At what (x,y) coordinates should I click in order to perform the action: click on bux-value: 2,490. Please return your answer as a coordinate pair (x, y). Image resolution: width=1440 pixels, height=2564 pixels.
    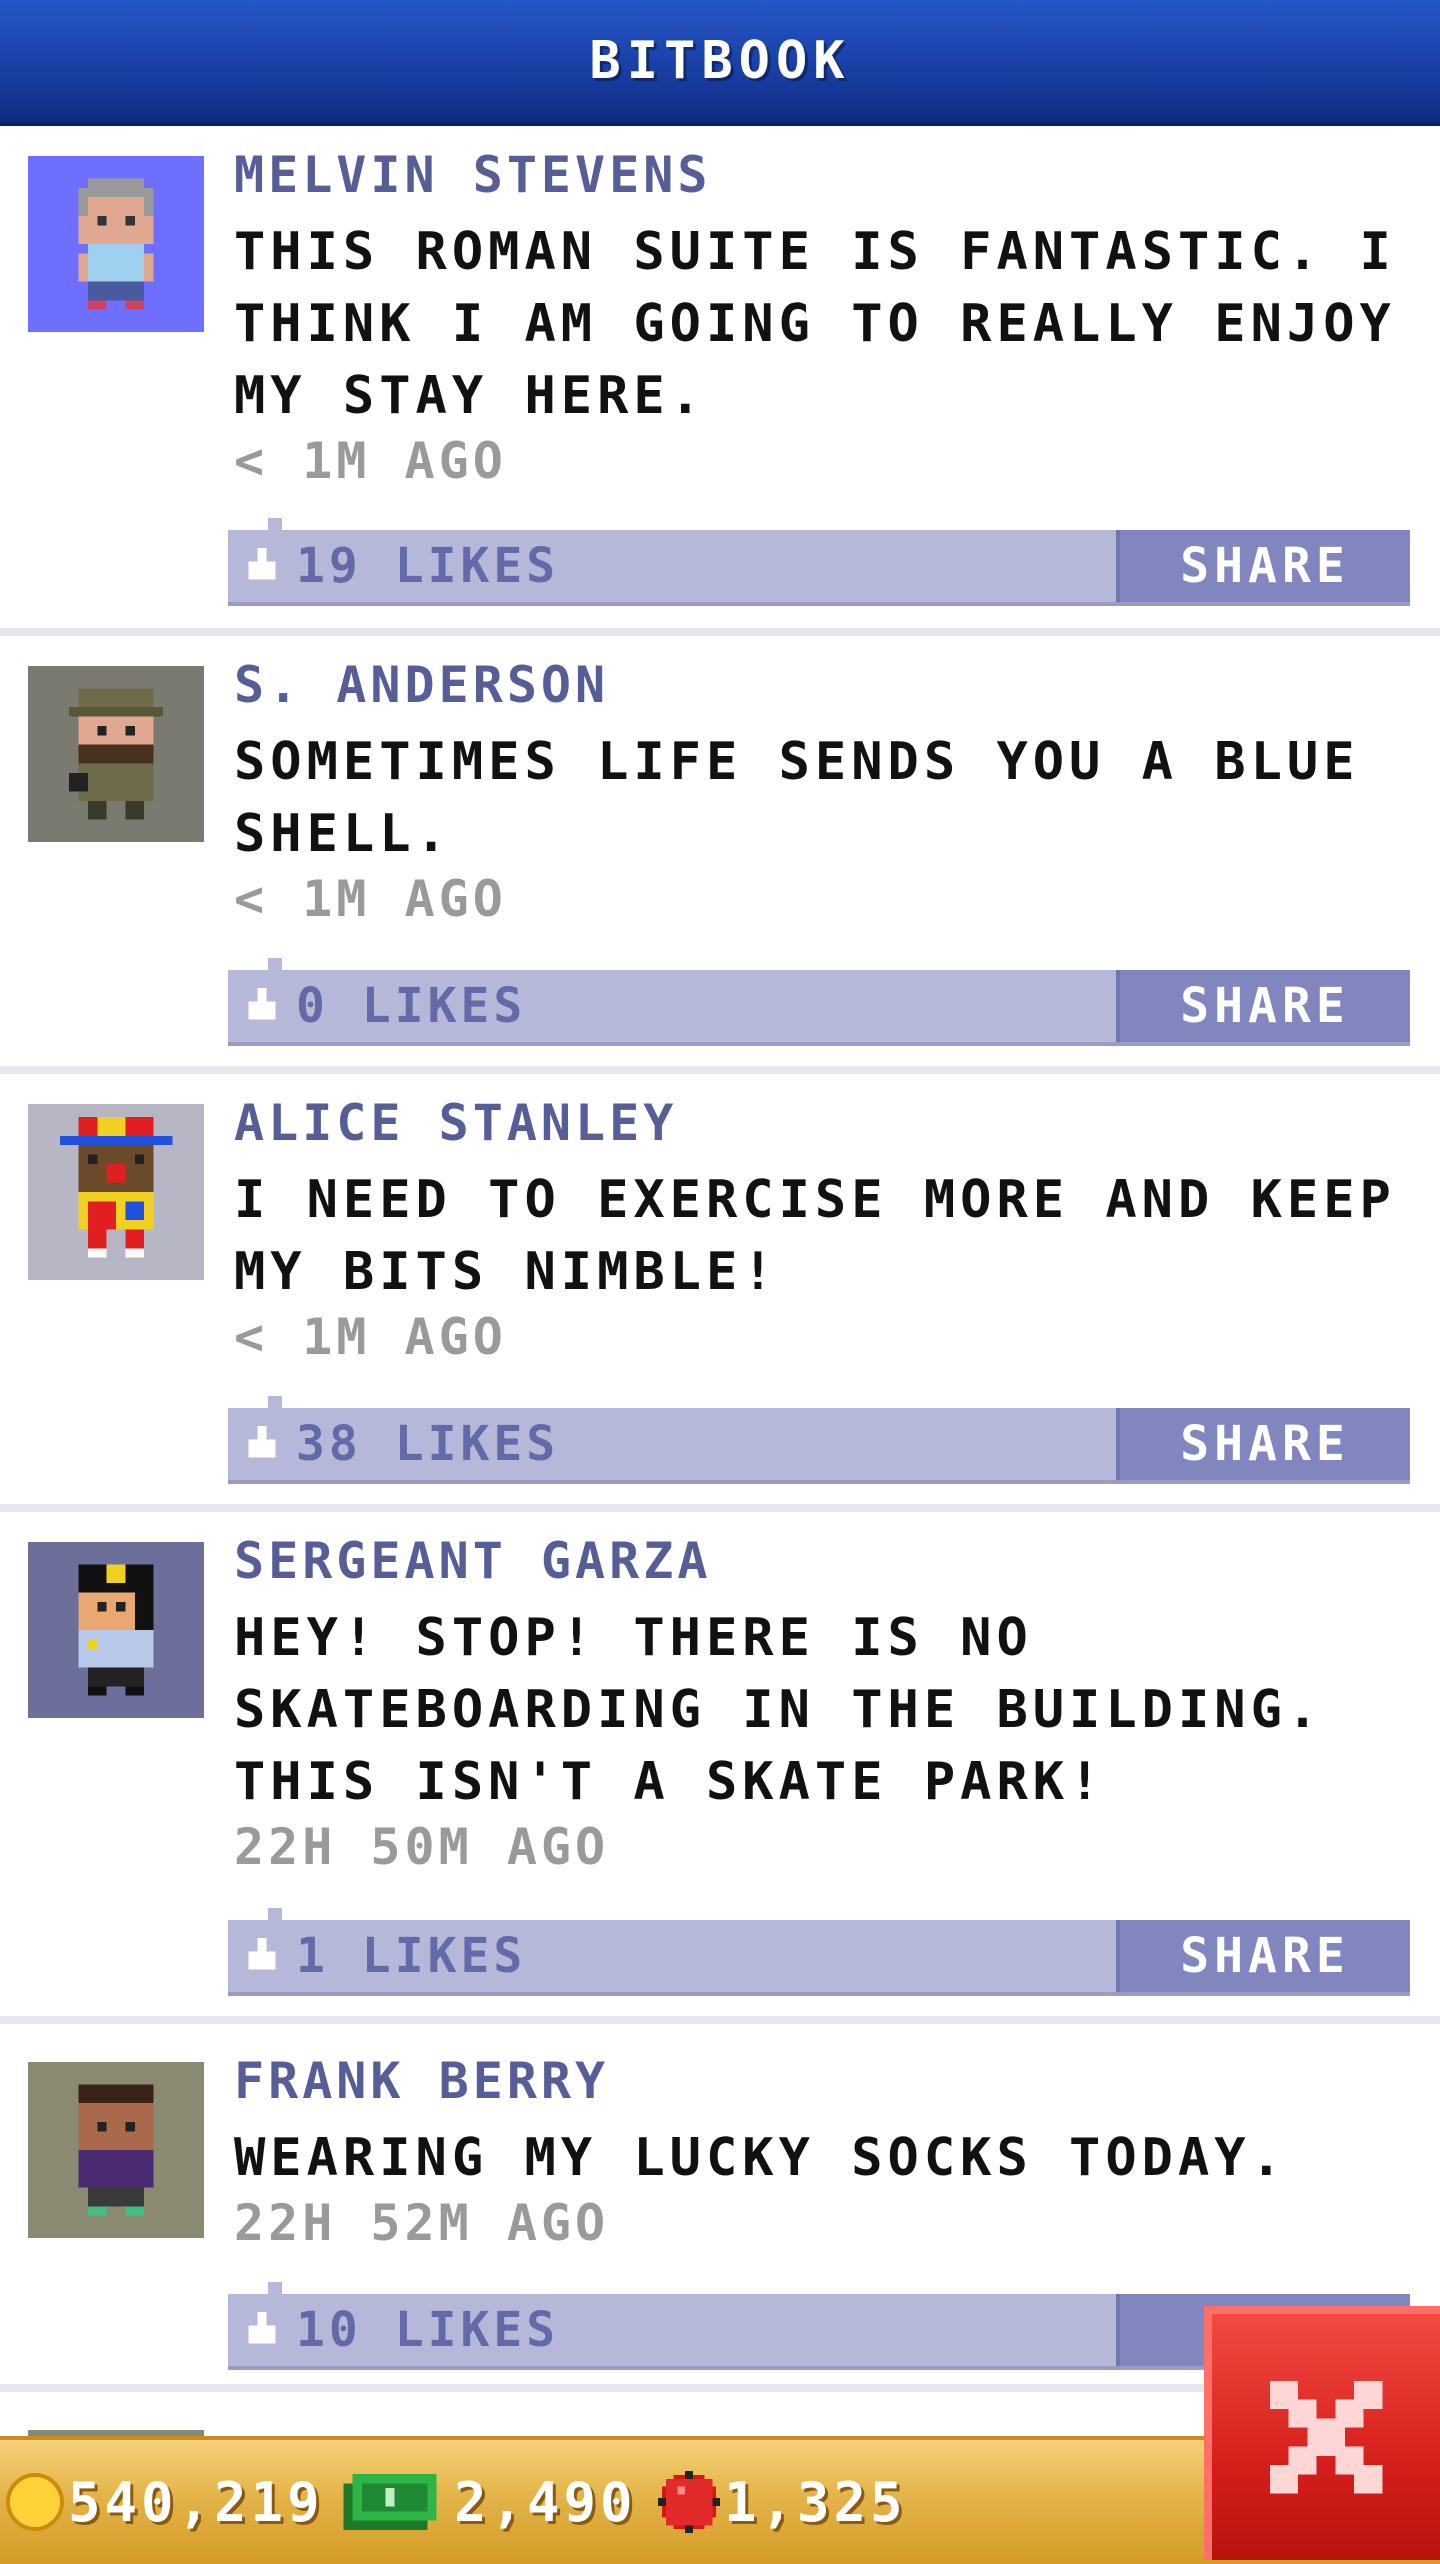
    Looking at the image, I should click on (545, 2502).